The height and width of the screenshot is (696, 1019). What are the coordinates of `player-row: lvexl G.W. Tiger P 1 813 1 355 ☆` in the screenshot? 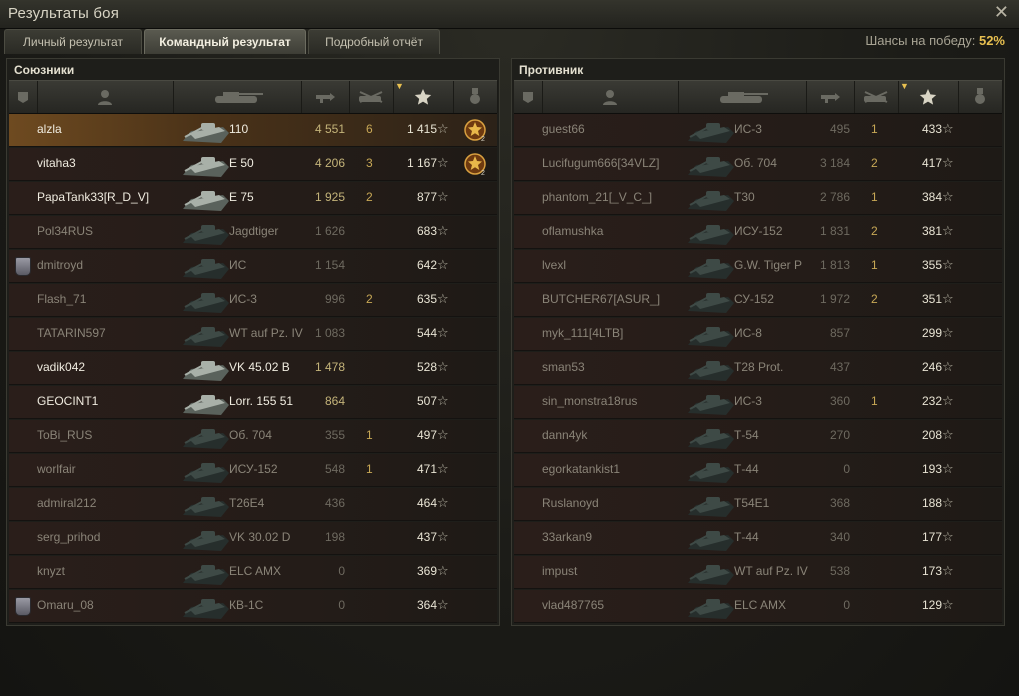 It's located at (758, 266).